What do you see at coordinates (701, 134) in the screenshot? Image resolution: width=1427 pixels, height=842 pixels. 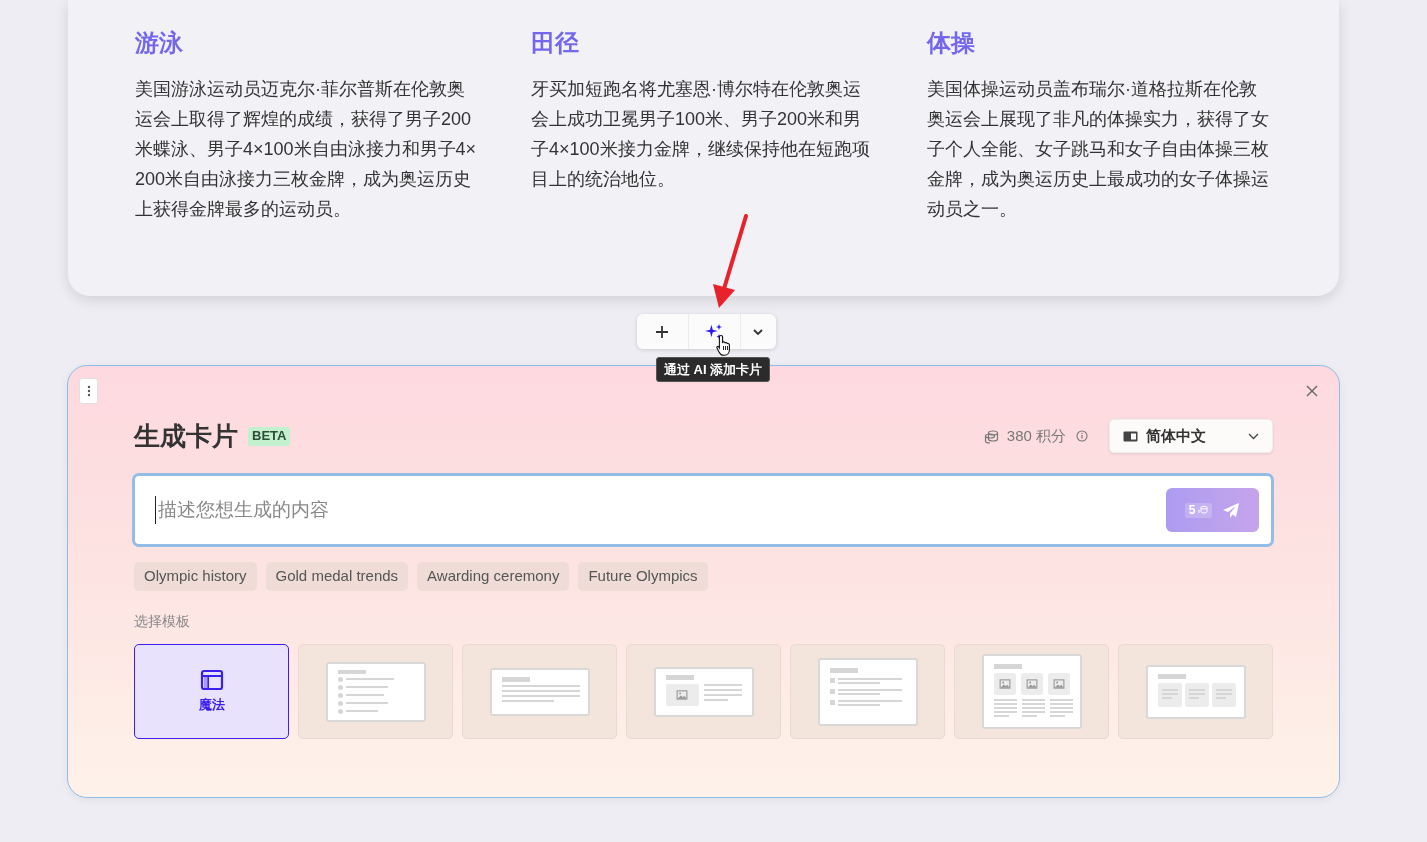 I see `section-paragraph: 牙买加短跑名将尤塞恩·博尔特在伦敦奥运会上成功卫冕男子100米、男子200米和男子4×100米接力金牌，继续保持他在短跑项目上的统治地位。` at bounding box center [701, 134].